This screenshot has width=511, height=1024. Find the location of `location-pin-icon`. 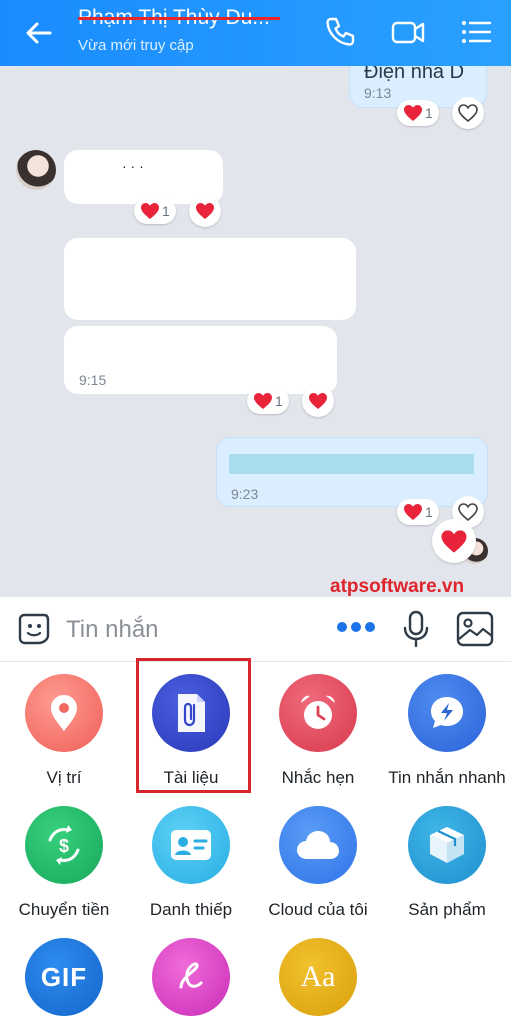

location-pin-icon is located at coordinates (64, 713).